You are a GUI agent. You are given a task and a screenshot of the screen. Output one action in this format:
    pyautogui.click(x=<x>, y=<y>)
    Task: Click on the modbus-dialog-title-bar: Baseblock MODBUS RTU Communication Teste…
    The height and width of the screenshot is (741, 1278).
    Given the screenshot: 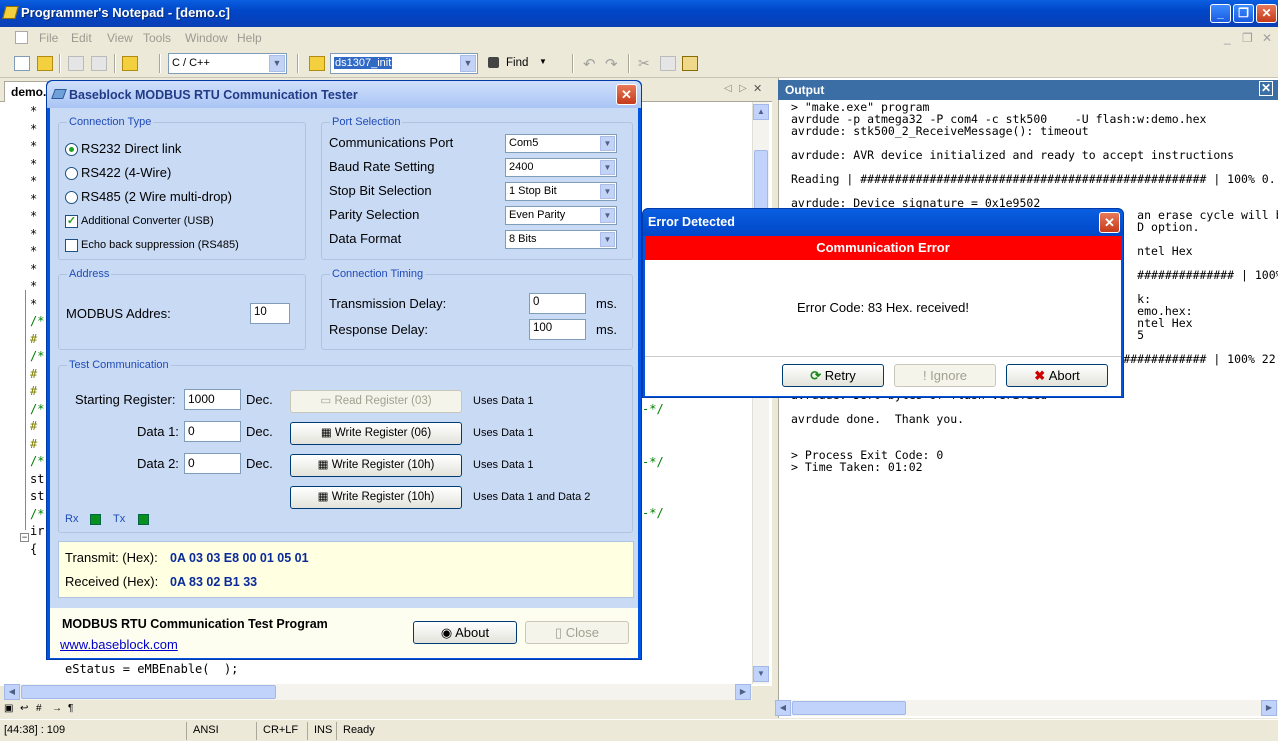 What is the action you would take?
    pyautogui.click(x=344, y=94)
    